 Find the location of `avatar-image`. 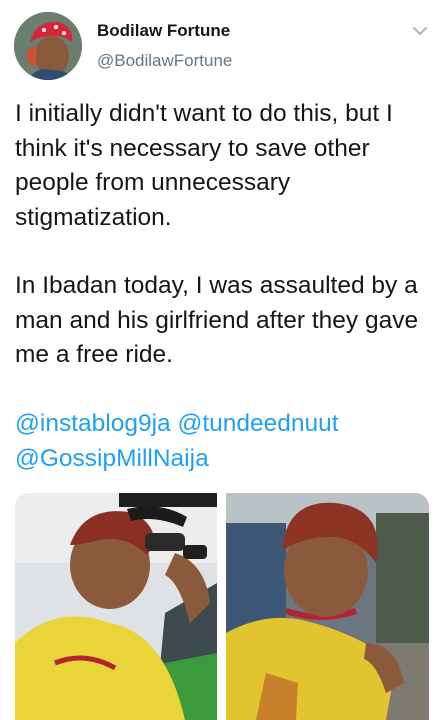

avatar-image is located at coordinates (48, 46).